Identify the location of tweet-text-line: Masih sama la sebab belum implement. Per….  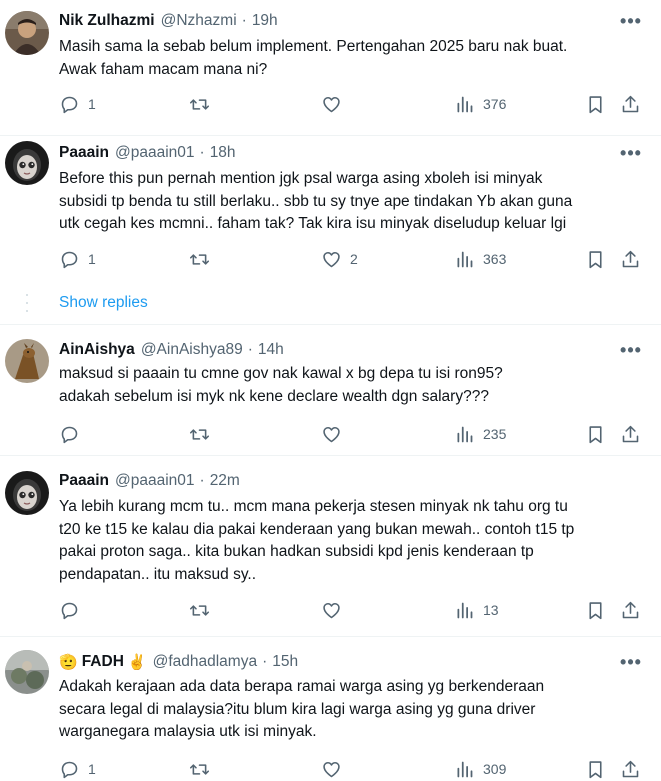
(313, 46).